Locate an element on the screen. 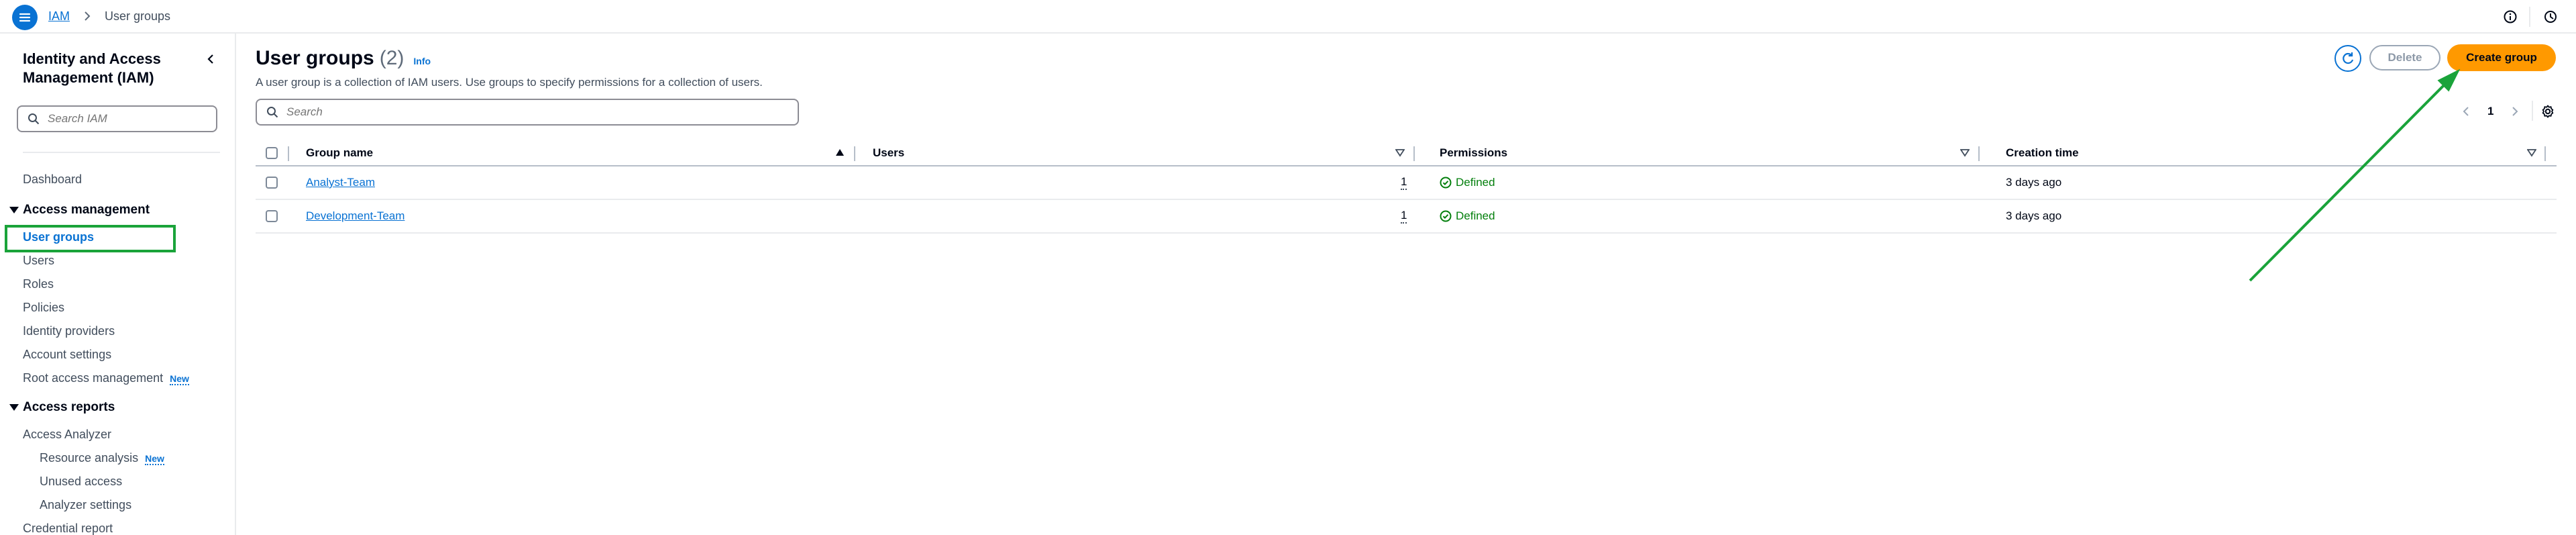 This screenshot has width=2576, height=535. refresh-button is located at coordinates (2347, 58).